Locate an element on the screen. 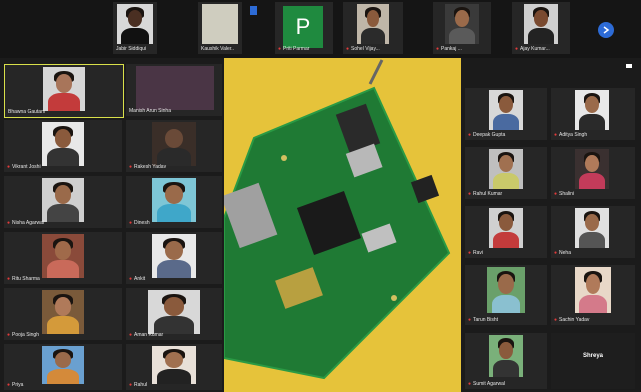 The width and height of the screenshot is (641, 392). video-tile: ● Deepak Gupta is located at coordinates (506, 114).